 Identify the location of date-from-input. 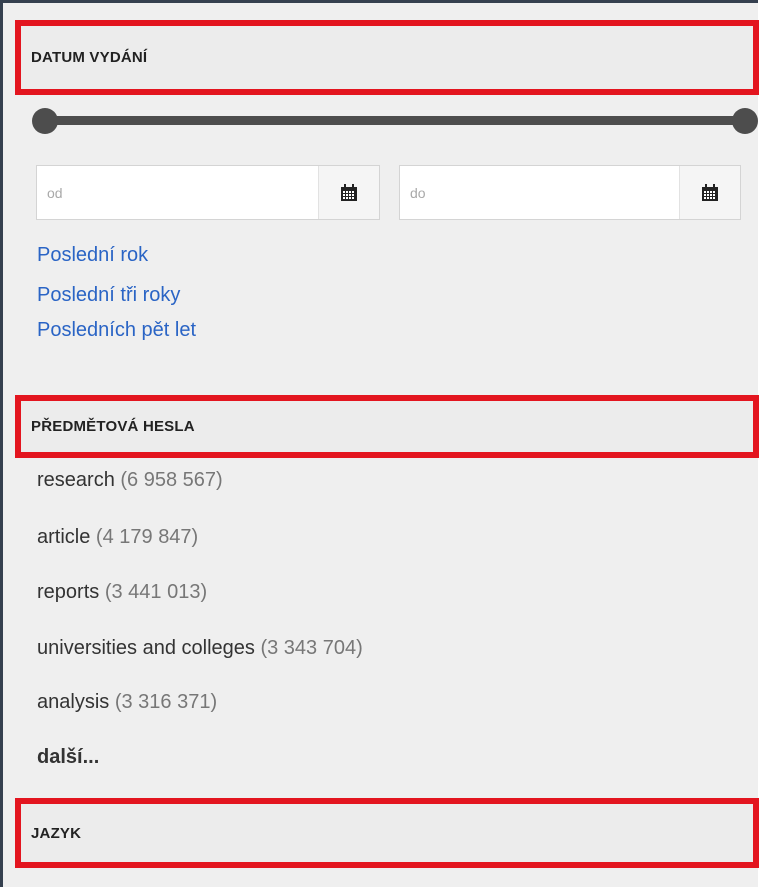
(177, 192).